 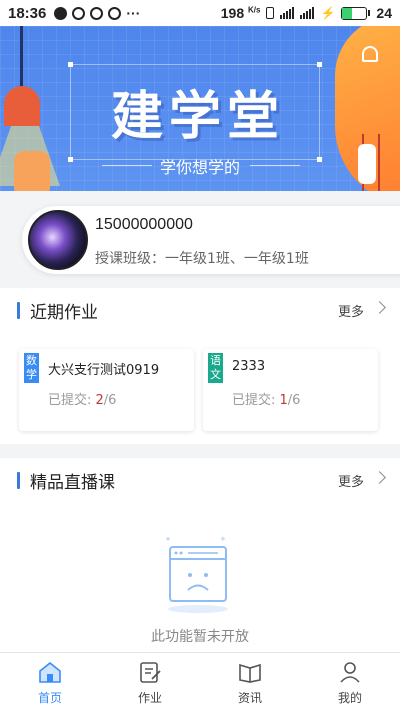 What do you see at coordinates (104, 370) in the screenshot?
I see `homework-title: 大兴支行测试0919` at bounding box center [104, 370].